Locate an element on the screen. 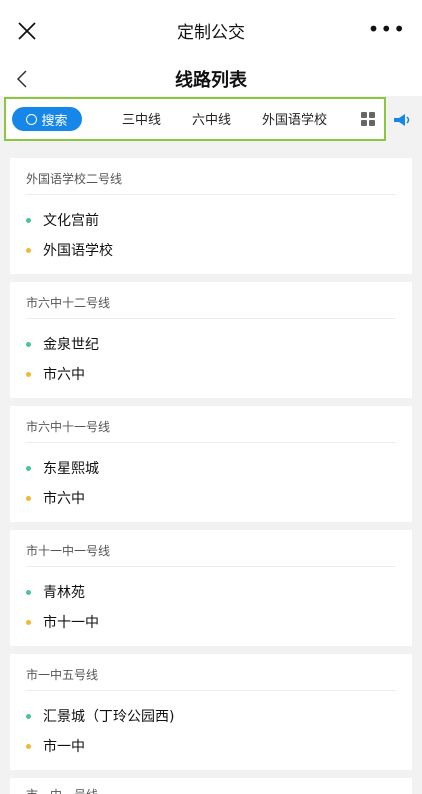 The image size is (422, 794). start-stop: 汇景城（丁玲公园西) is located at coordinates (100, 716).